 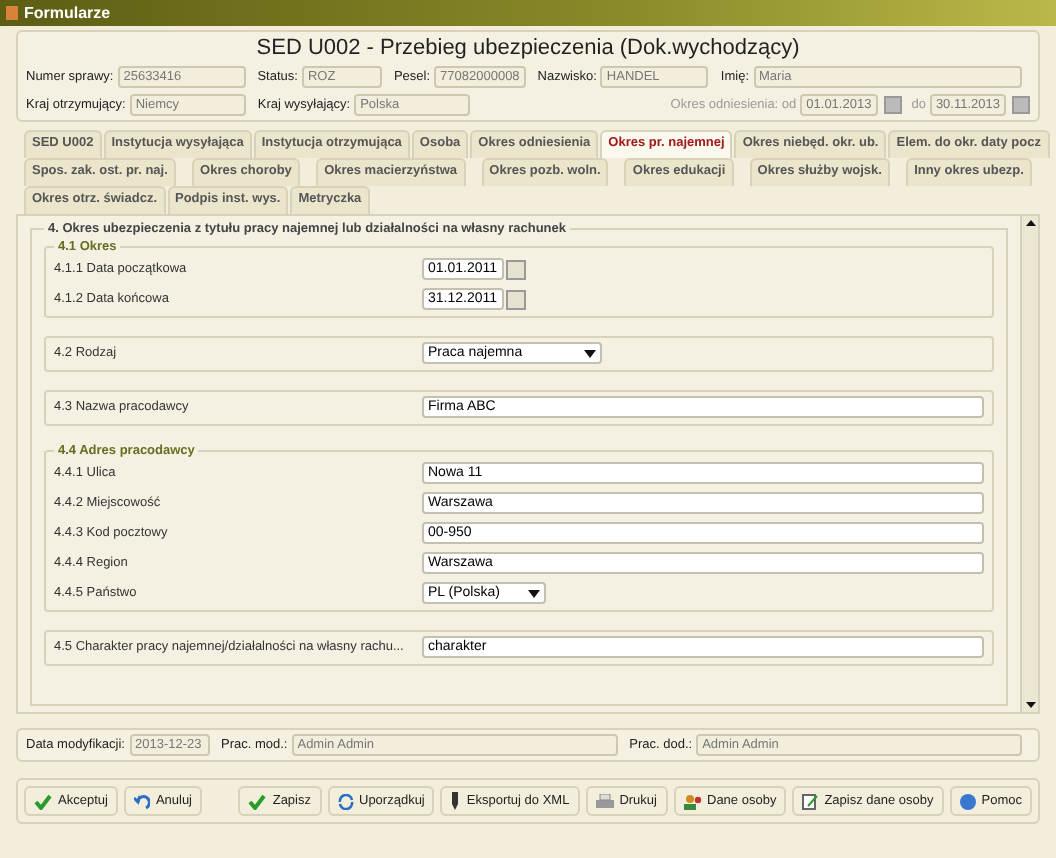 What do you see at coordinates (692, 801) in the screenshot?
I see `people-icon` at bounding box center [692, 801].